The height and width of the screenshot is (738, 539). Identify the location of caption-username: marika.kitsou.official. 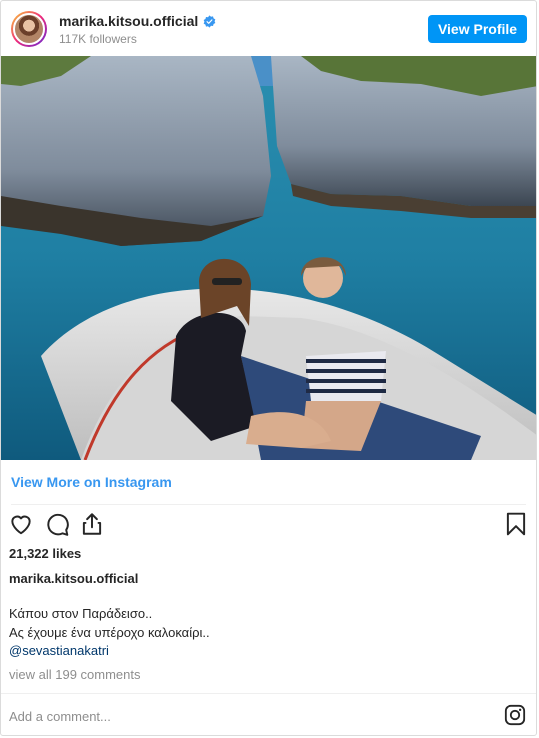
(73, 578).